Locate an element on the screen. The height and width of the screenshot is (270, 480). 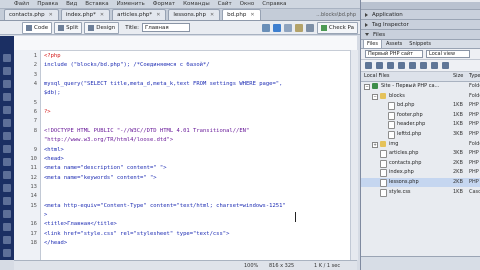
refresh-files-icon is located at coordinates (379, 65).